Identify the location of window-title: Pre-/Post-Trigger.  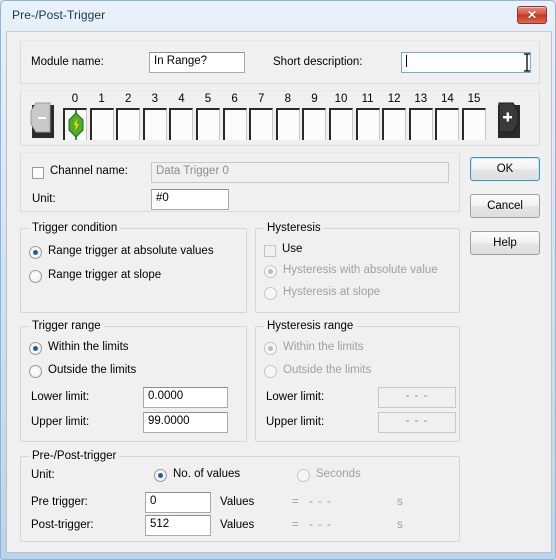
(59, 15).